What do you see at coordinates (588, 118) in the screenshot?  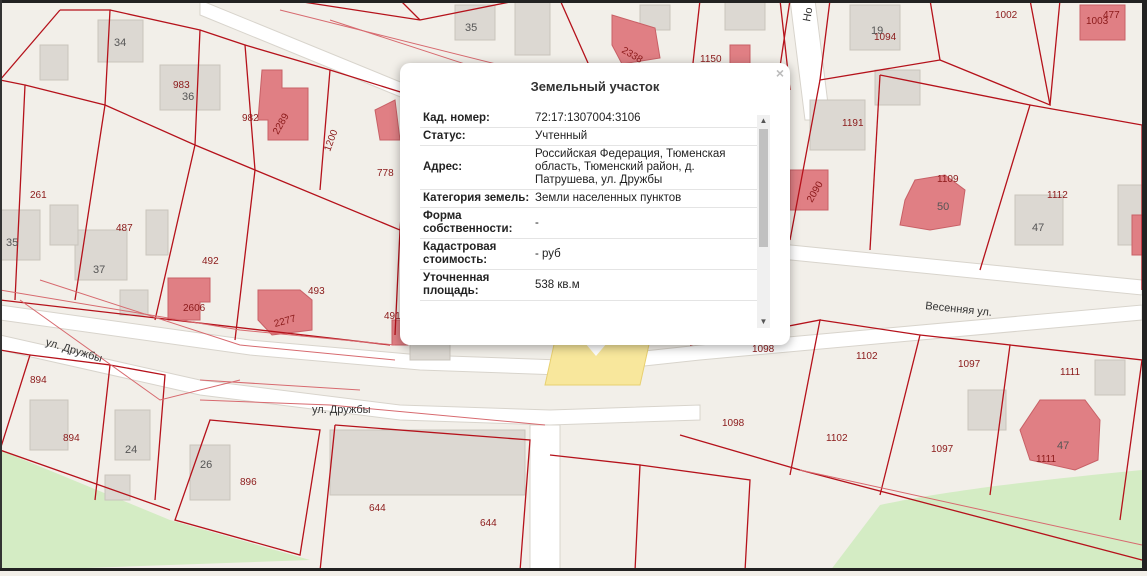 I see `info-value: 72:17:1307004:3106` at bounding box center [588, 118].